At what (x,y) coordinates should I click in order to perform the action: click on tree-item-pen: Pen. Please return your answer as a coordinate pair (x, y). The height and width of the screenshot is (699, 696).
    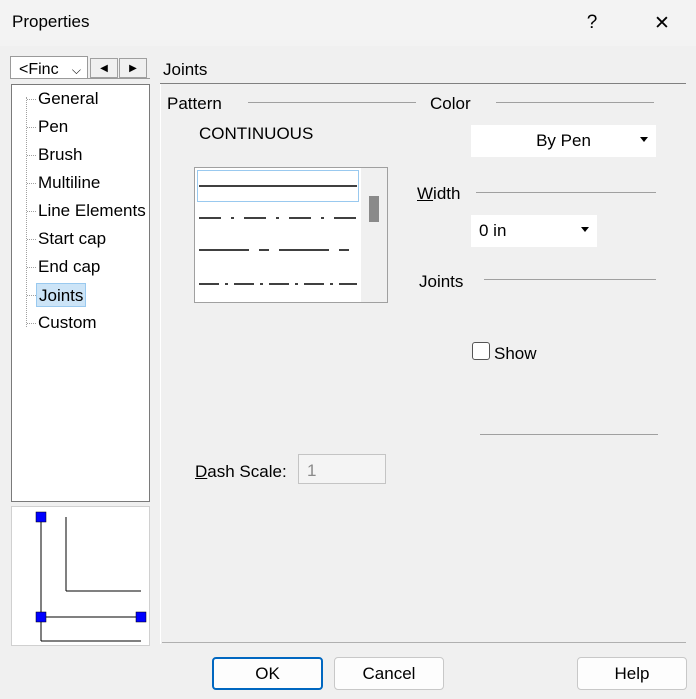
    Looking at the image, I should click on (53, 127).